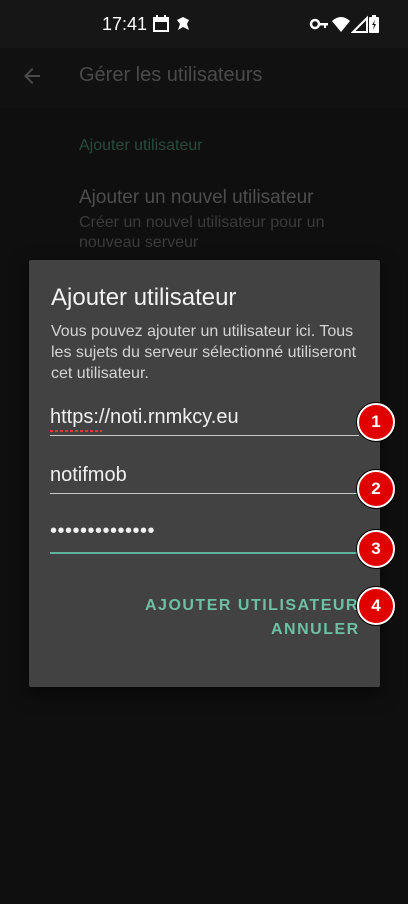 This screenshot has height=904, width=408. I want to click on signal-icon, so click(359, 24).